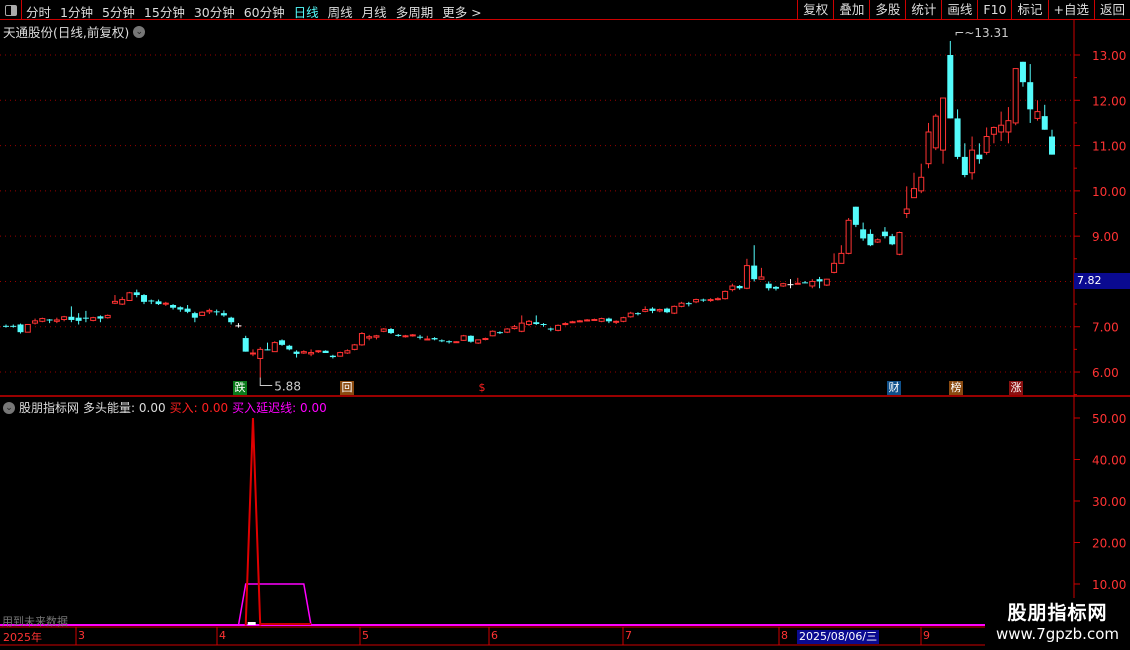  I want to click on ind-axis-label: 20.00, so click(1109, 544).